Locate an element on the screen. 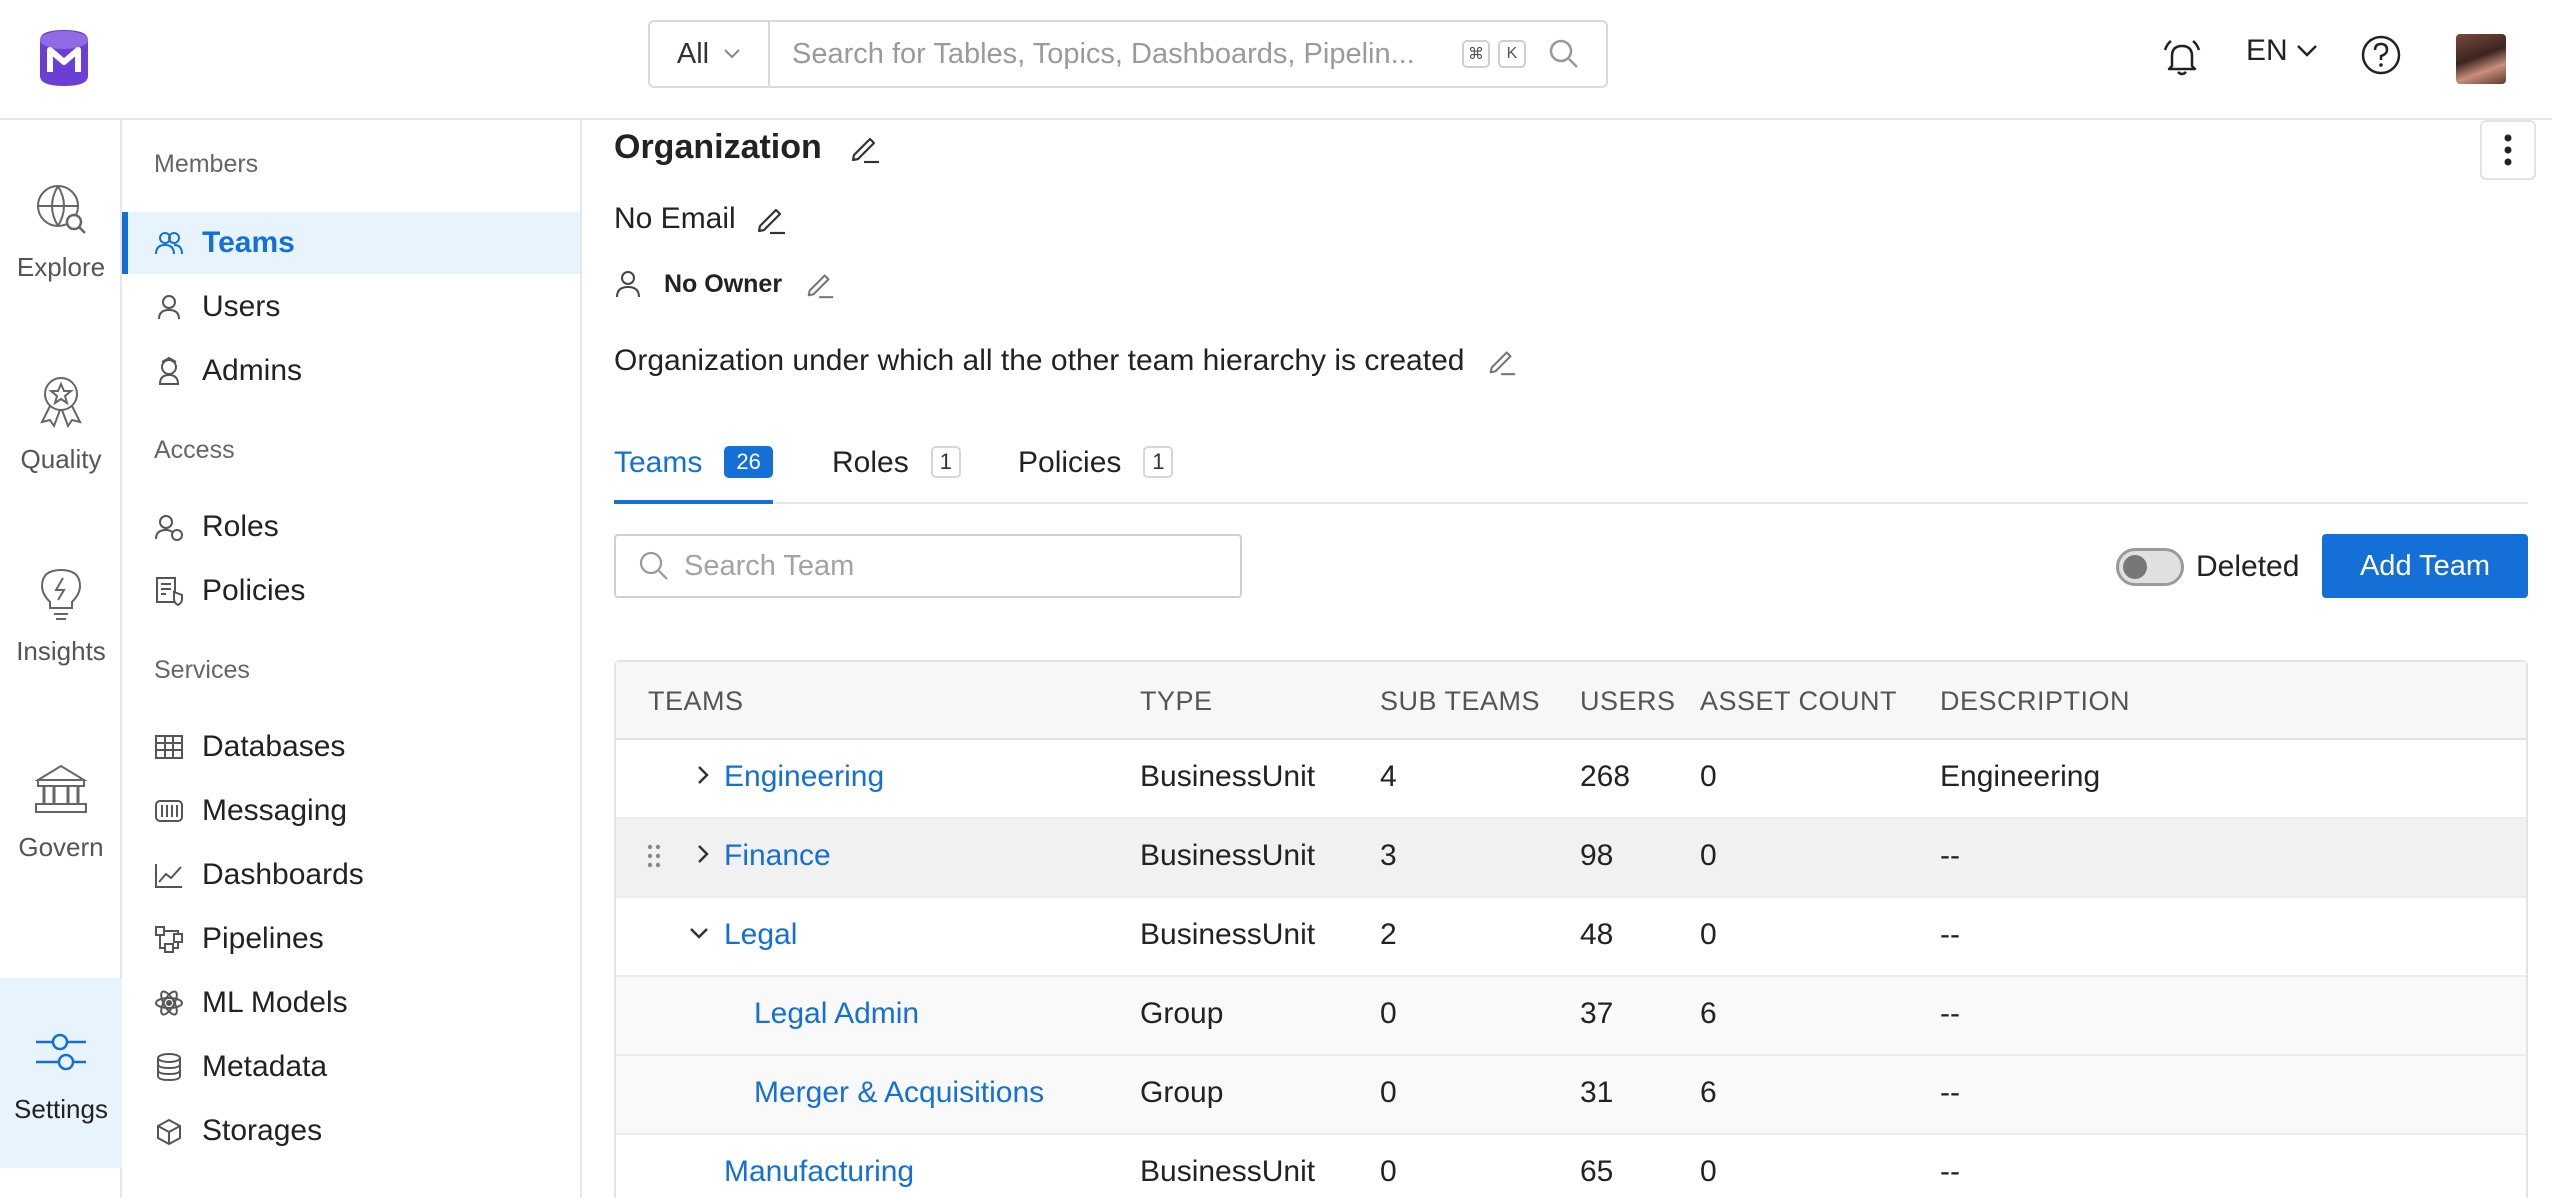  table-row: Merger & Acquisitions Group 0 31 6 -- is located at coordinates (1571, 1095).